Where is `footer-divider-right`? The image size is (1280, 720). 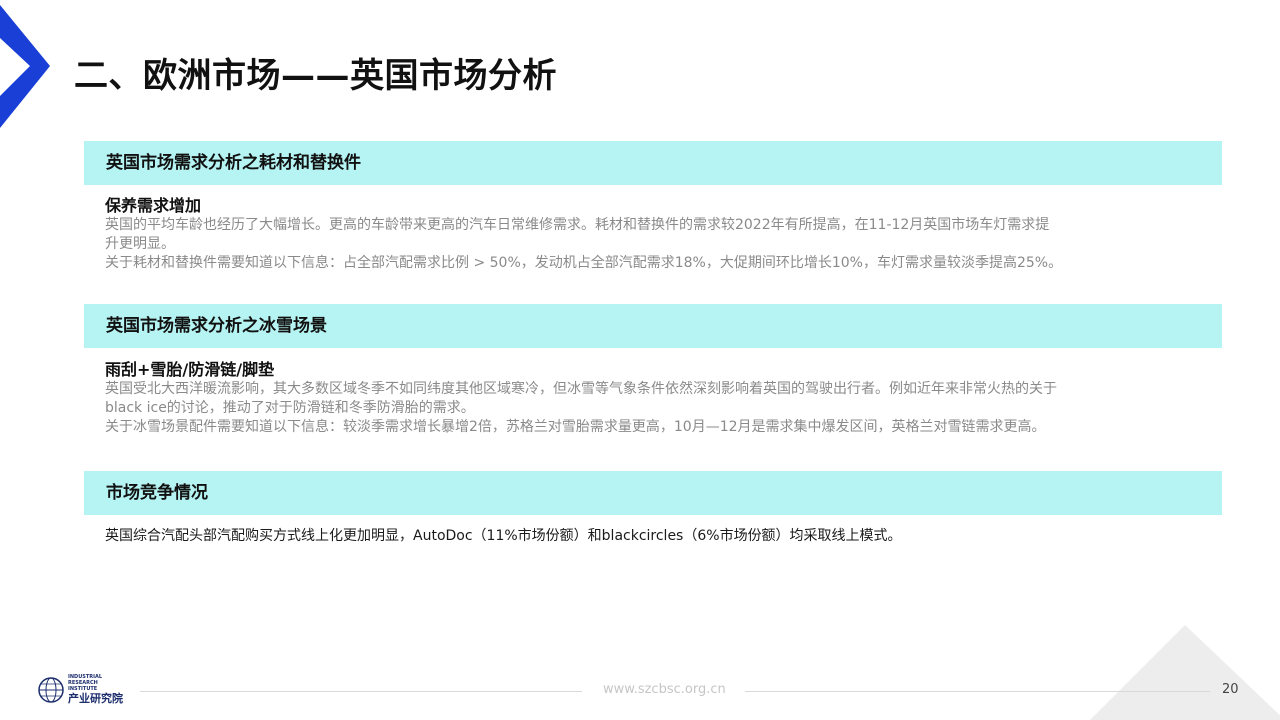 footer-divider-right is located at coordinates (977, 691).